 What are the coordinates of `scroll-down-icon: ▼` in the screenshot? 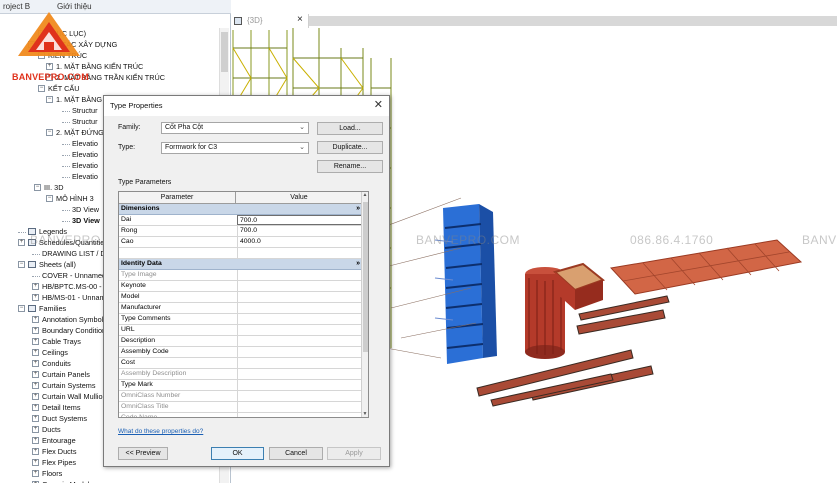 It's located at (365, 414).